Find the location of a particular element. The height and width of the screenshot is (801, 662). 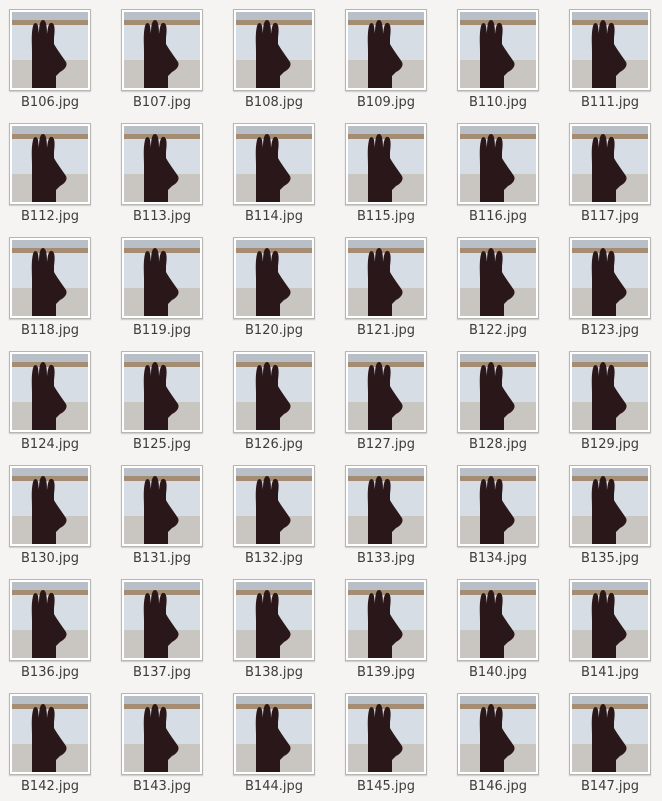

file-item: B136.jpg is located at coordinates (50, 634).